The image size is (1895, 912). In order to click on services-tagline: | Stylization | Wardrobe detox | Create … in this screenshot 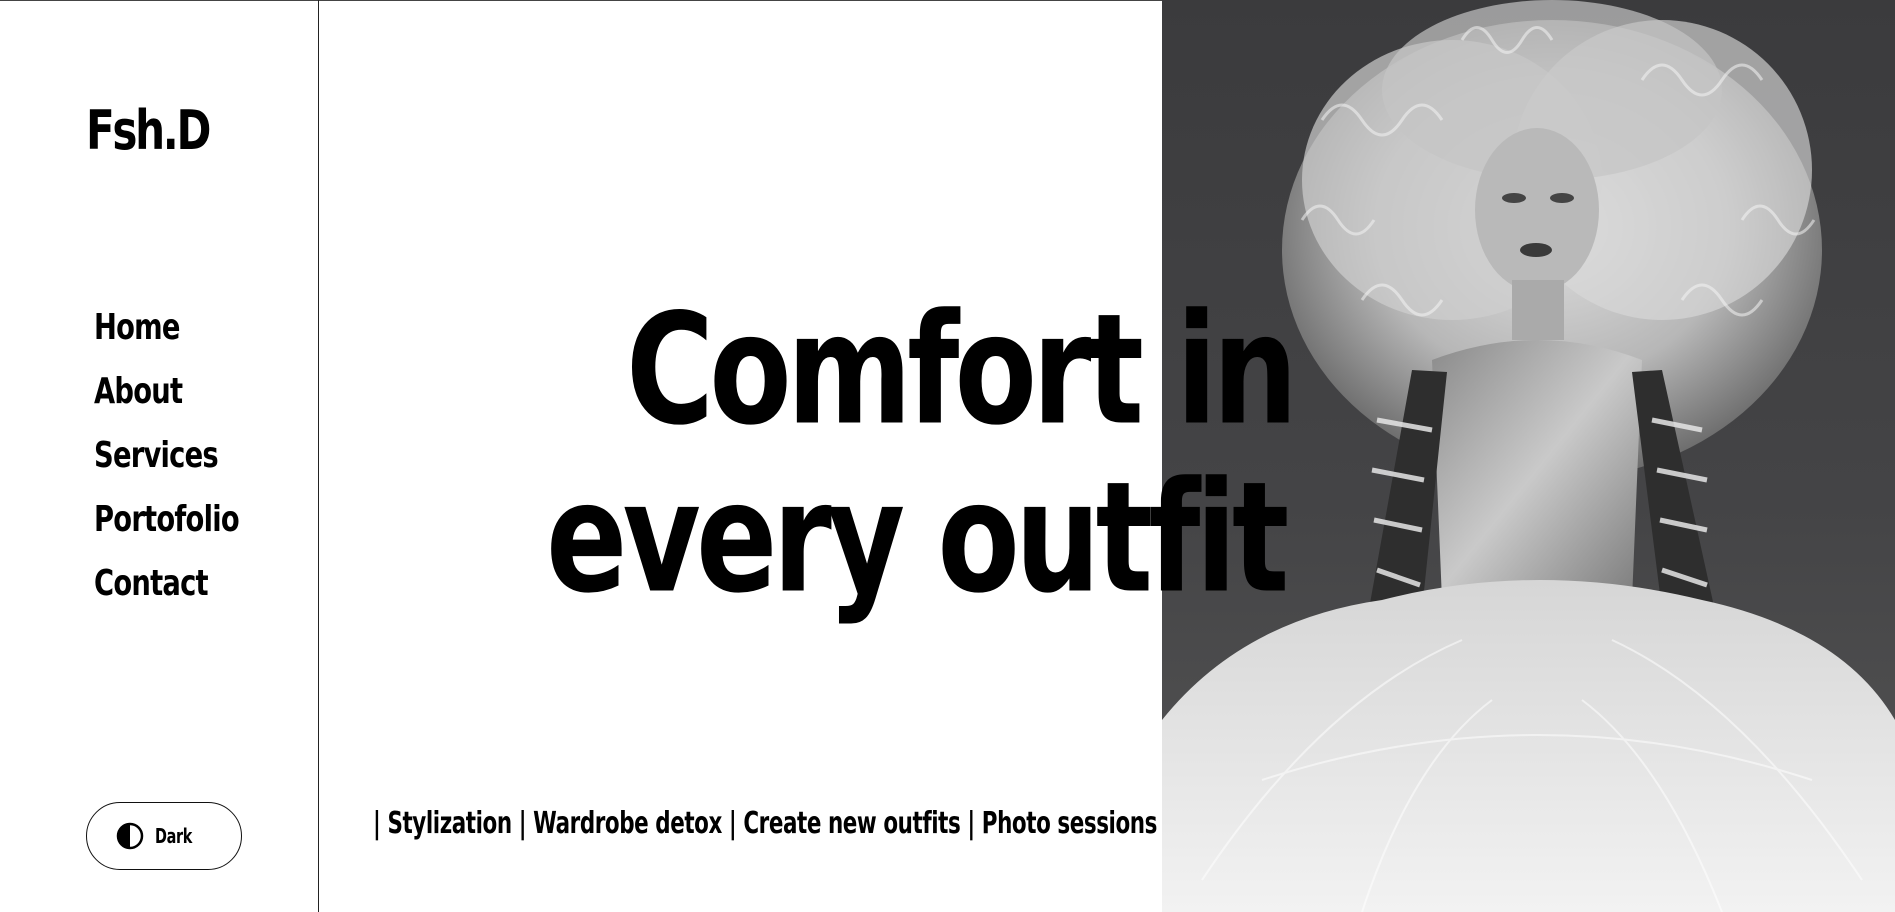, I will do `click(765, 823)`.